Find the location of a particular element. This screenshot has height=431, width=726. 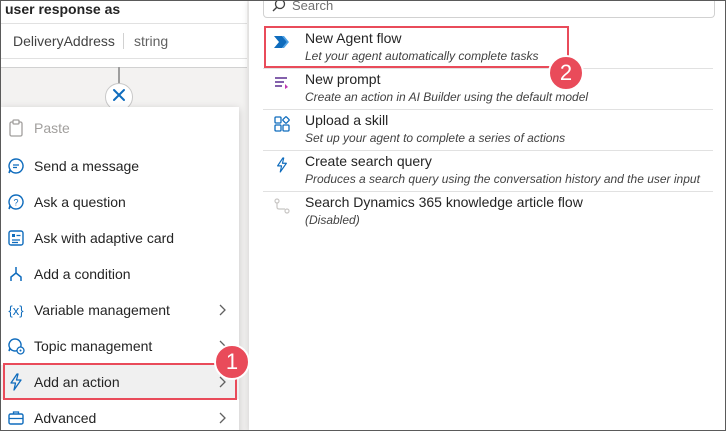

close-icon is located at coordinates (119, 97).